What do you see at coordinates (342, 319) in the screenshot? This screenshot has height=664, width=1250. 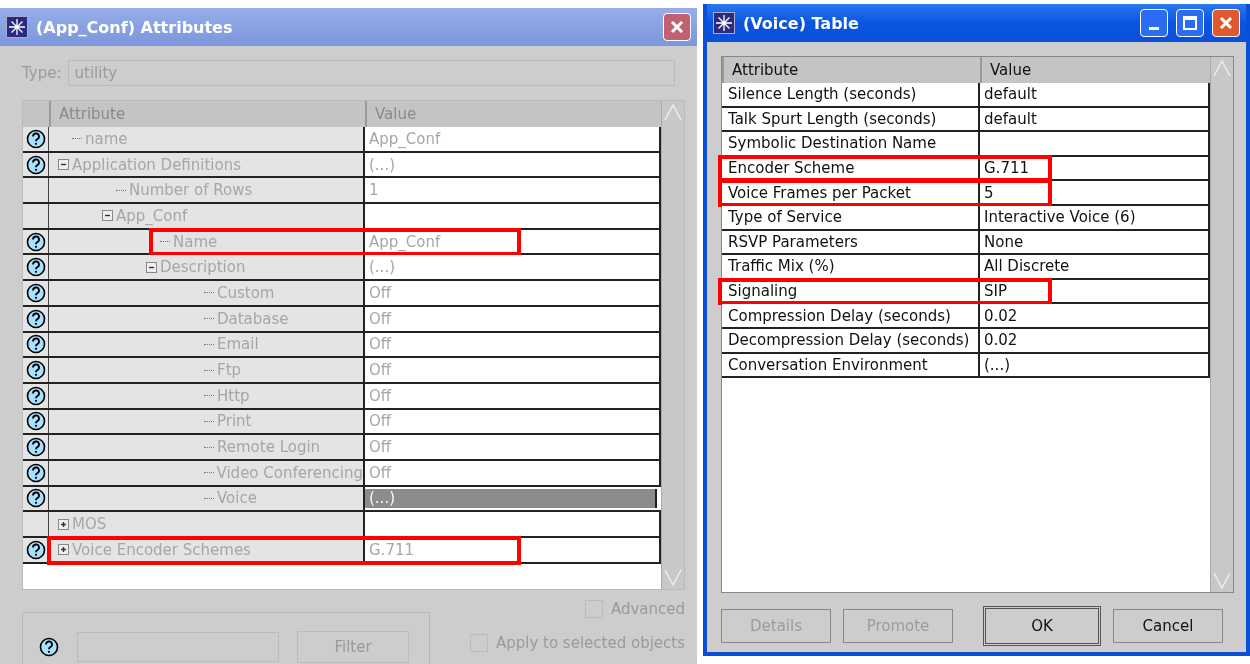 I see `tree-row: Database Off` at bounding box center [342, 319].